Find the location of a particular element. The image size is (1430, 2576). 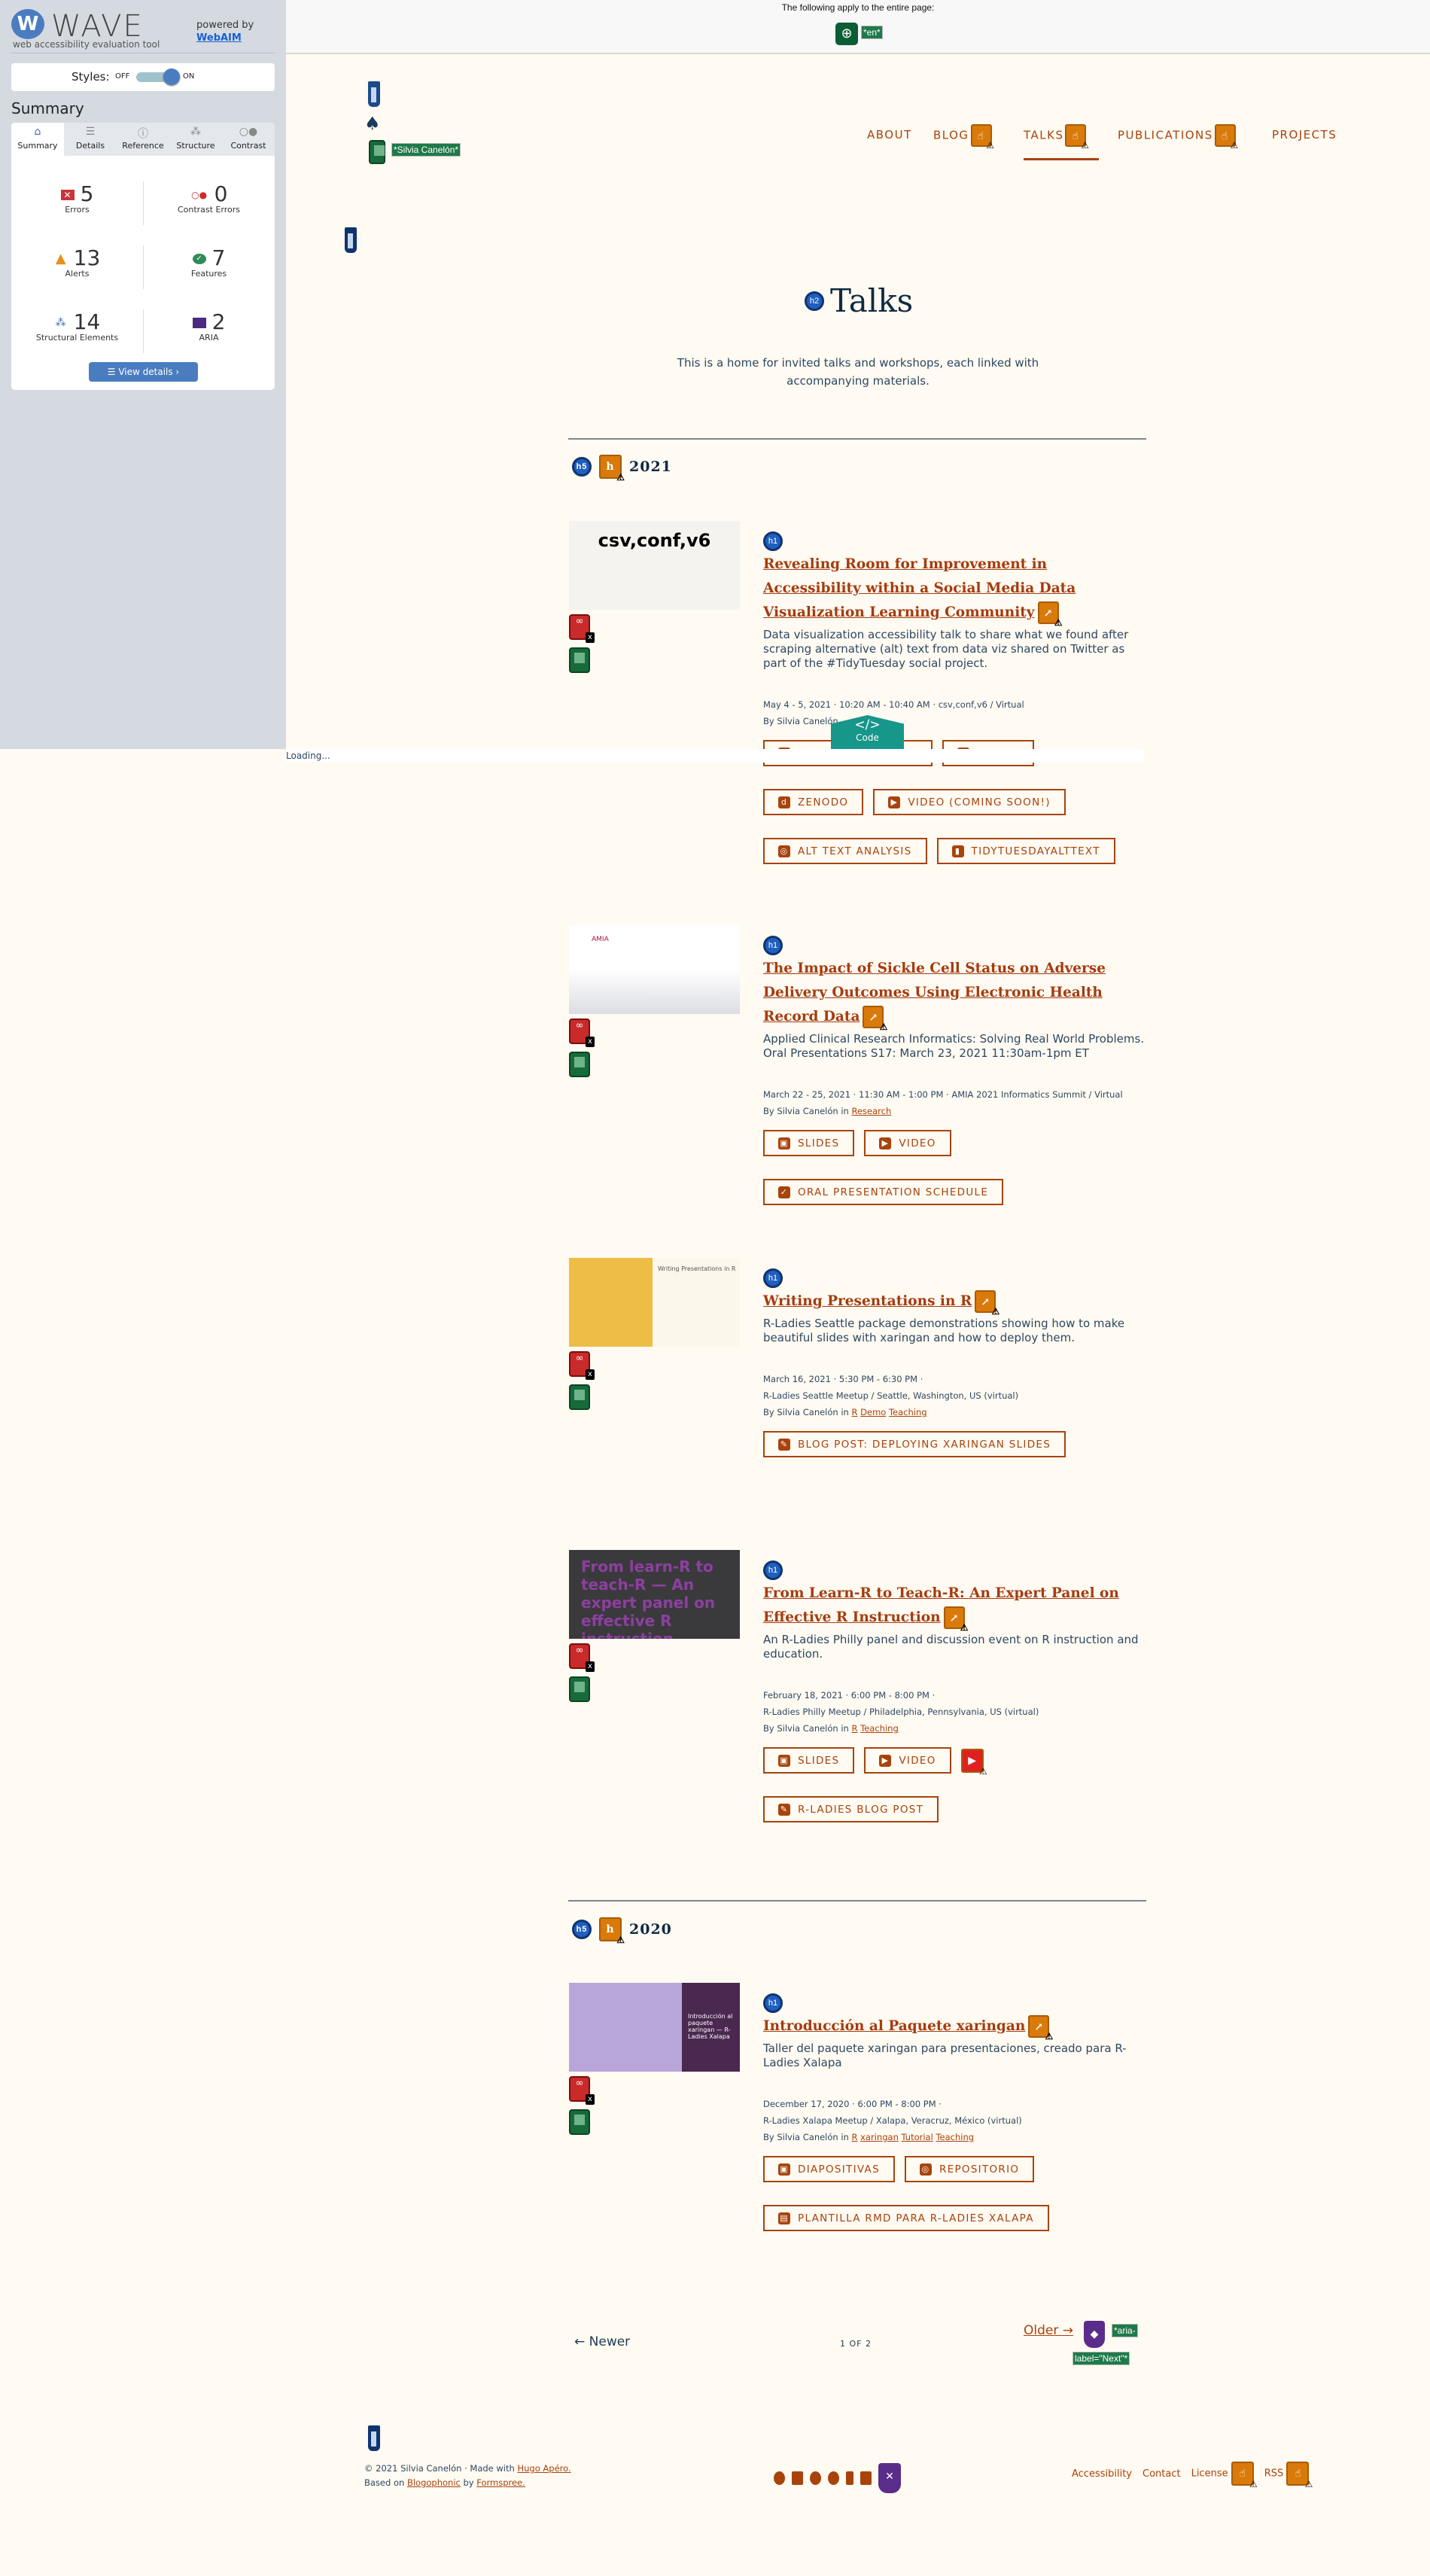

formspree-link: Formspree. is located at coordinates (500, 2482).